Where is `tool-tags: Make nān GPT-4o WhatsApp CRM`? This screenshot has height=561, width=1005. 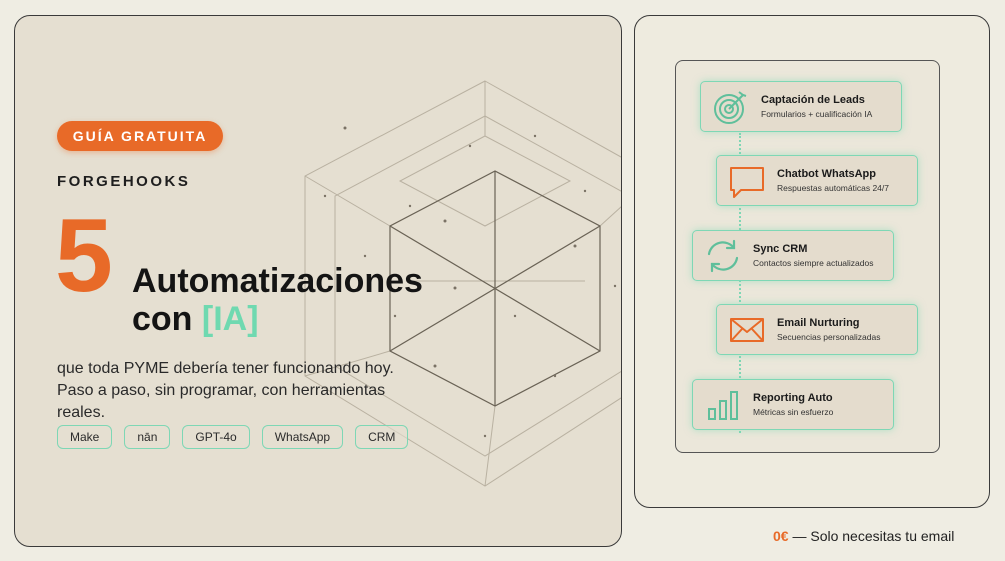
tool-tags: Make nān GPT-4o WhatsApp CRM is located at coordinates (233, 437).